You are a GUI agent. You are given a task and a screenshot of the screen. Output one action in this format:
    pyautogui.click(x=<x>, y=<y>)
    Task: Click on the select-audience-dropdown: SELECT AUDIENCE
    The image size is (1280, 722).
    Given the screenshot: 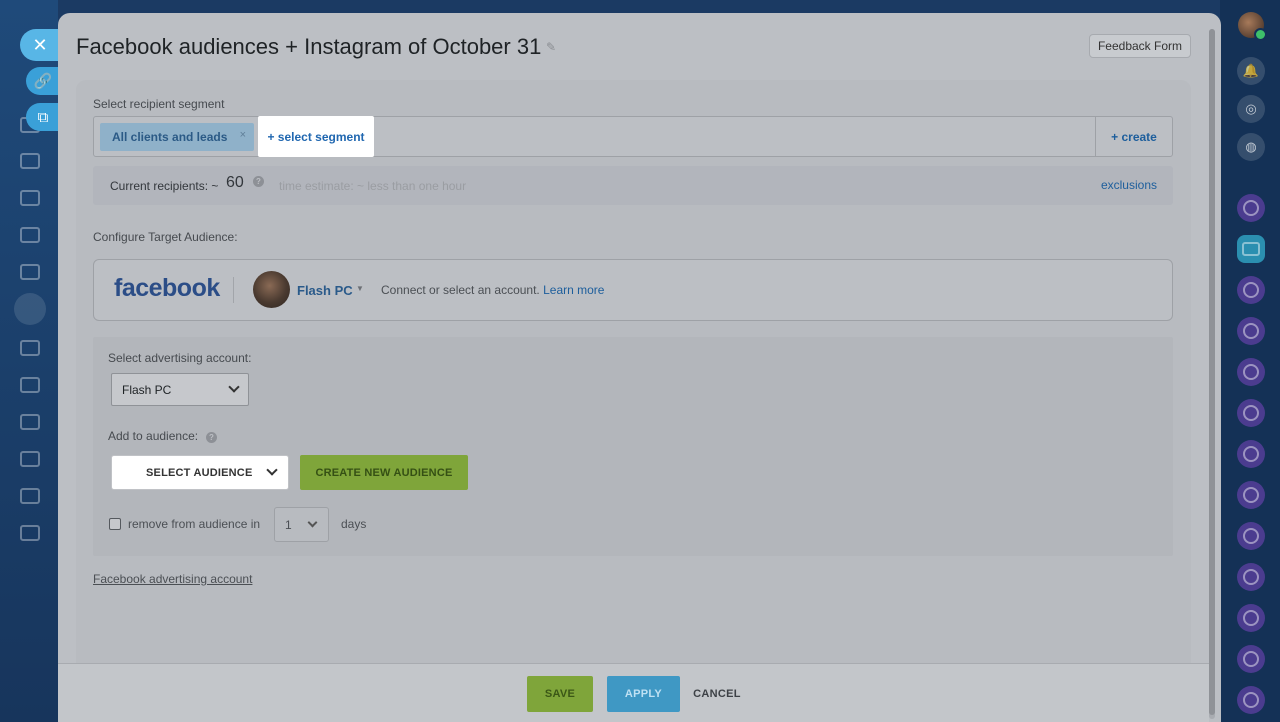 What is the action you would take?
    pyautogui.click(x=200, y=472)
    